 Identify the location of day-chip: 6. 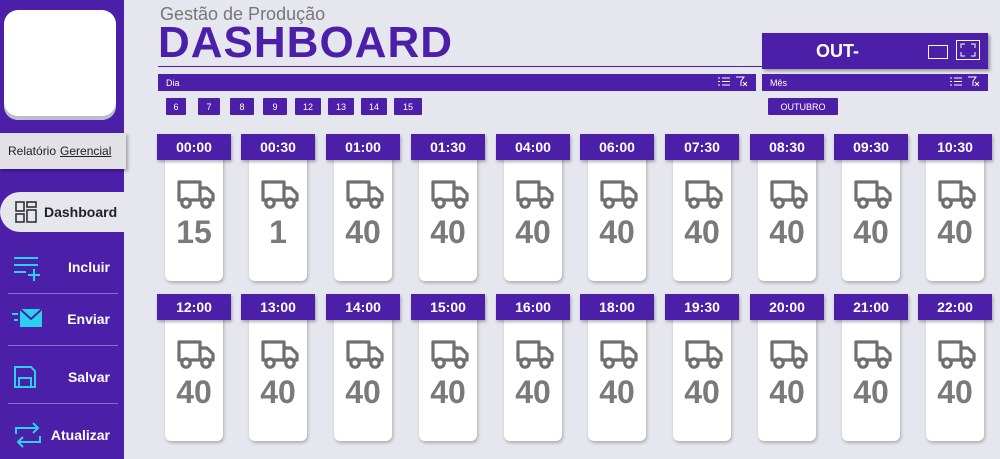
(176, 106).